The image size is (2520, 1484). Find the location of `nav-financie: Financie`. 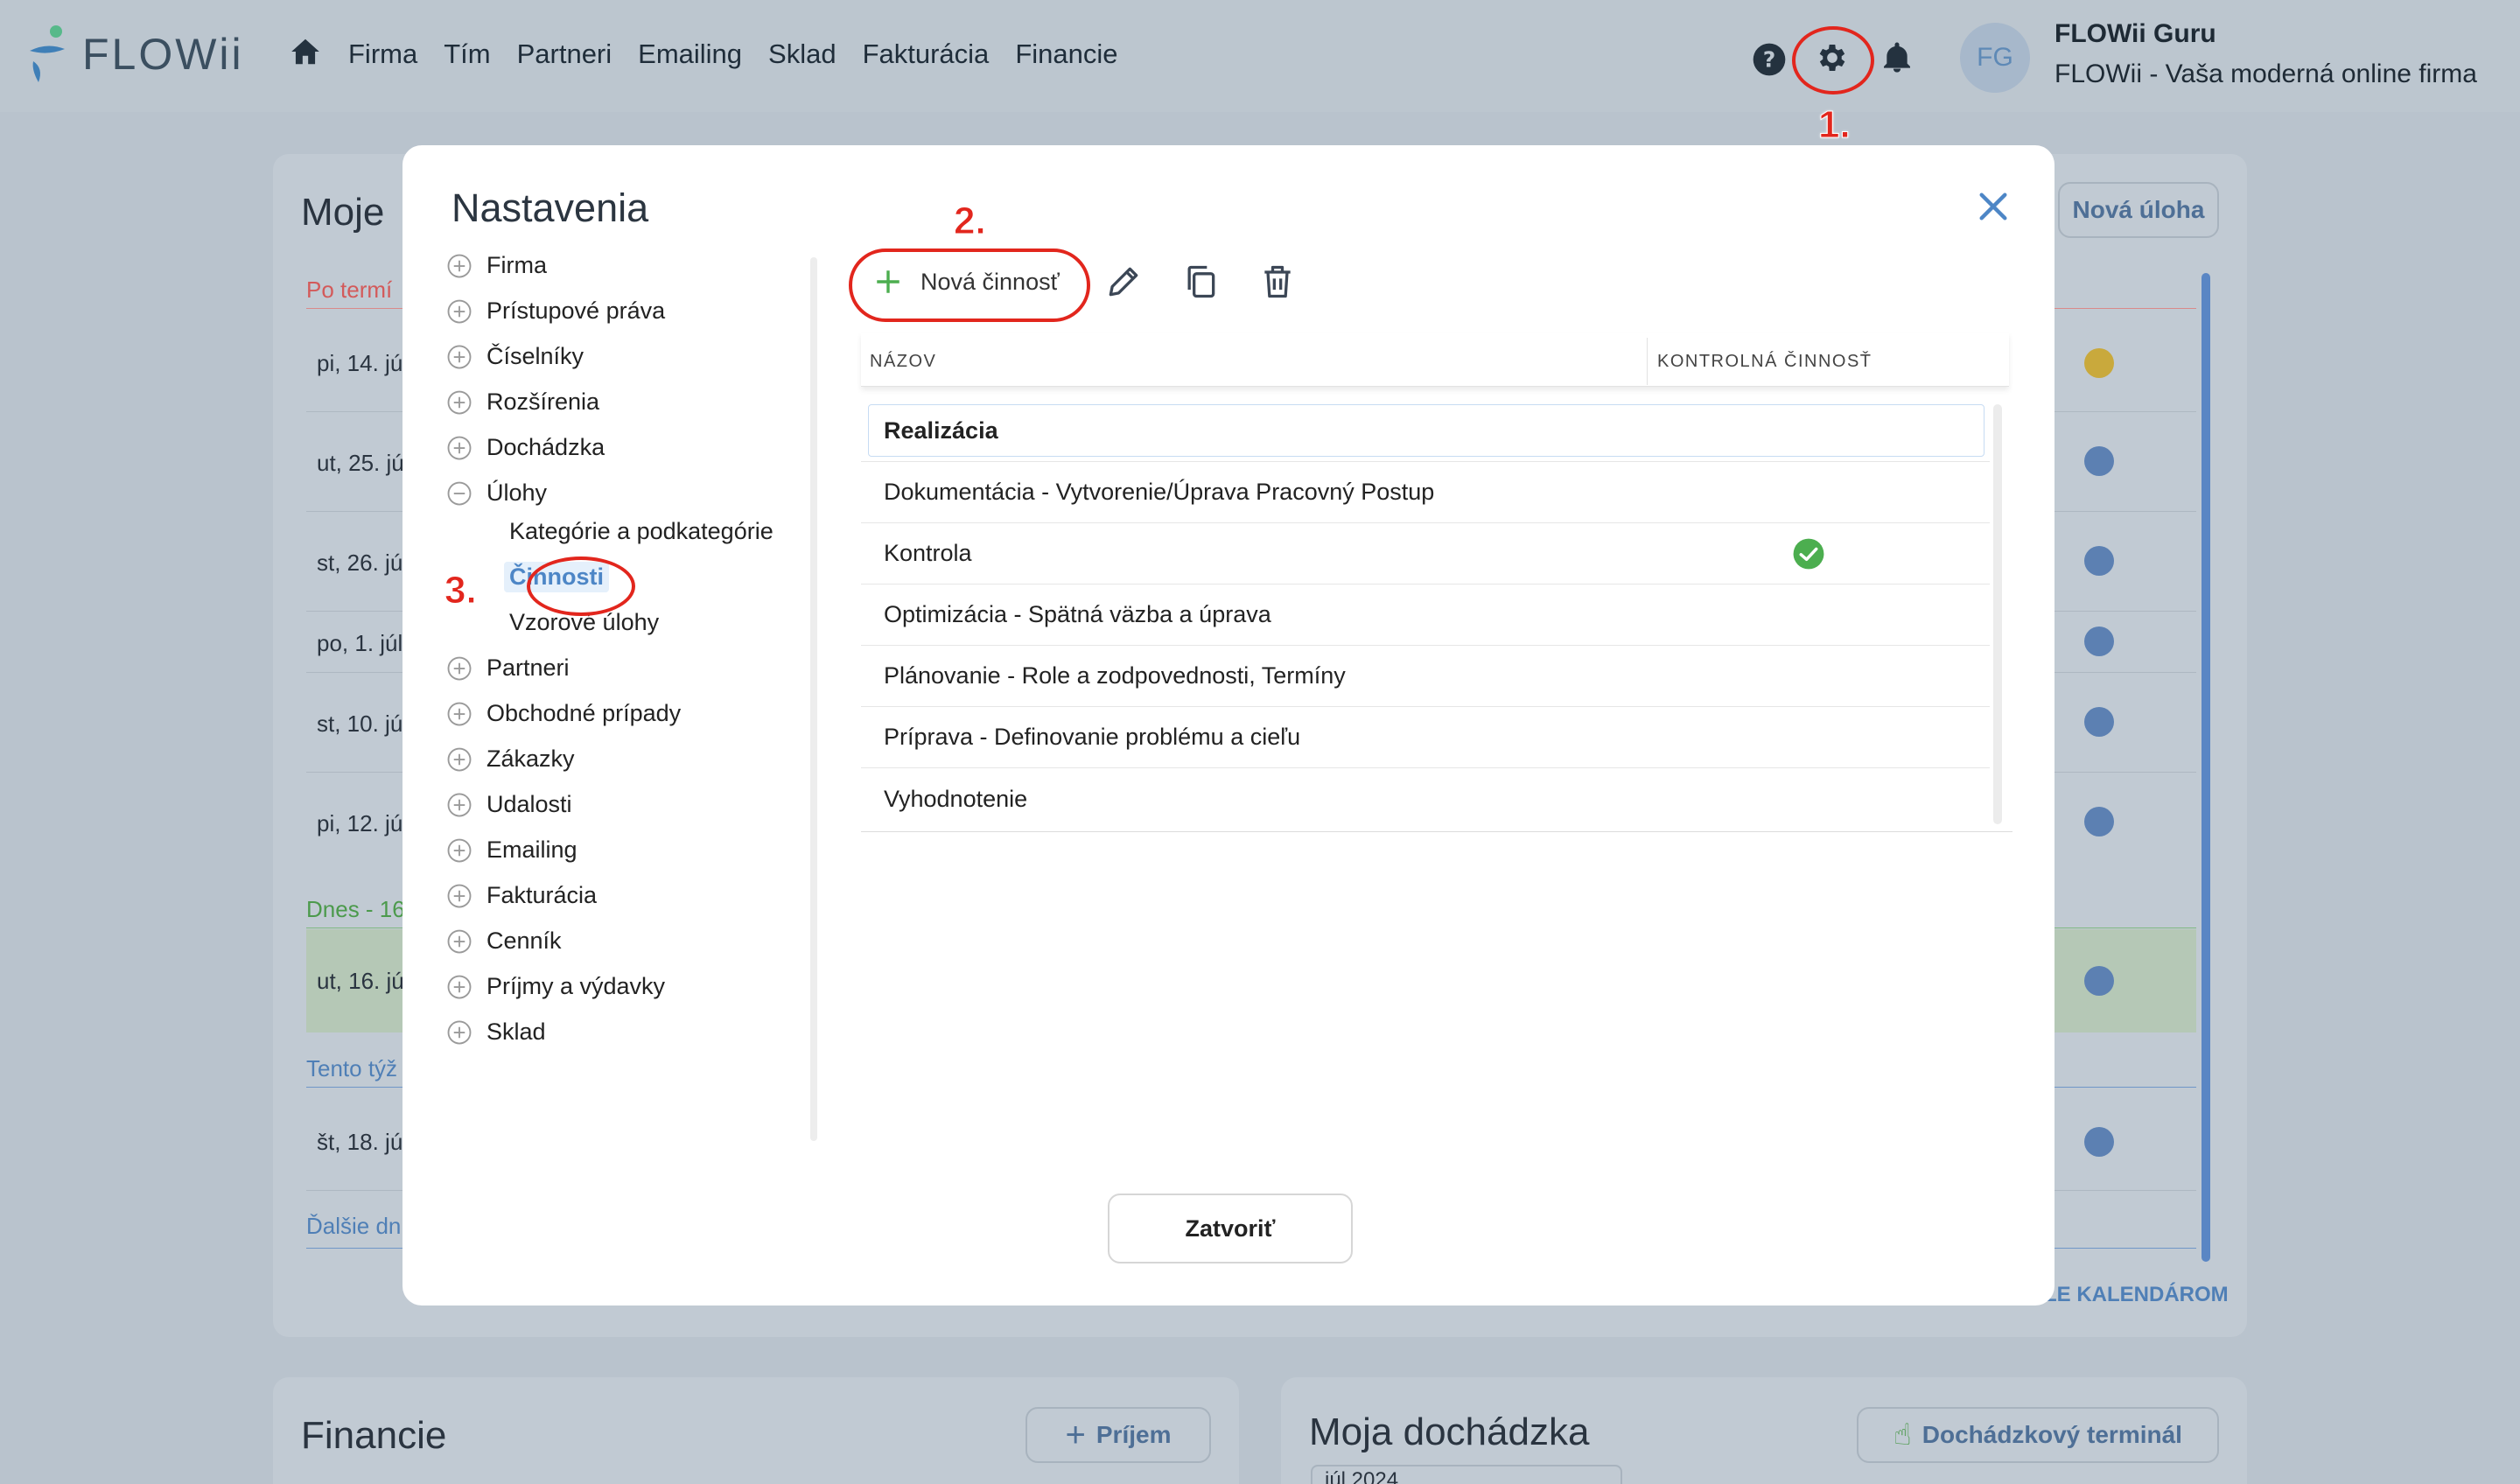

nav-financie: Financie is located at coordinates (1066, 54).